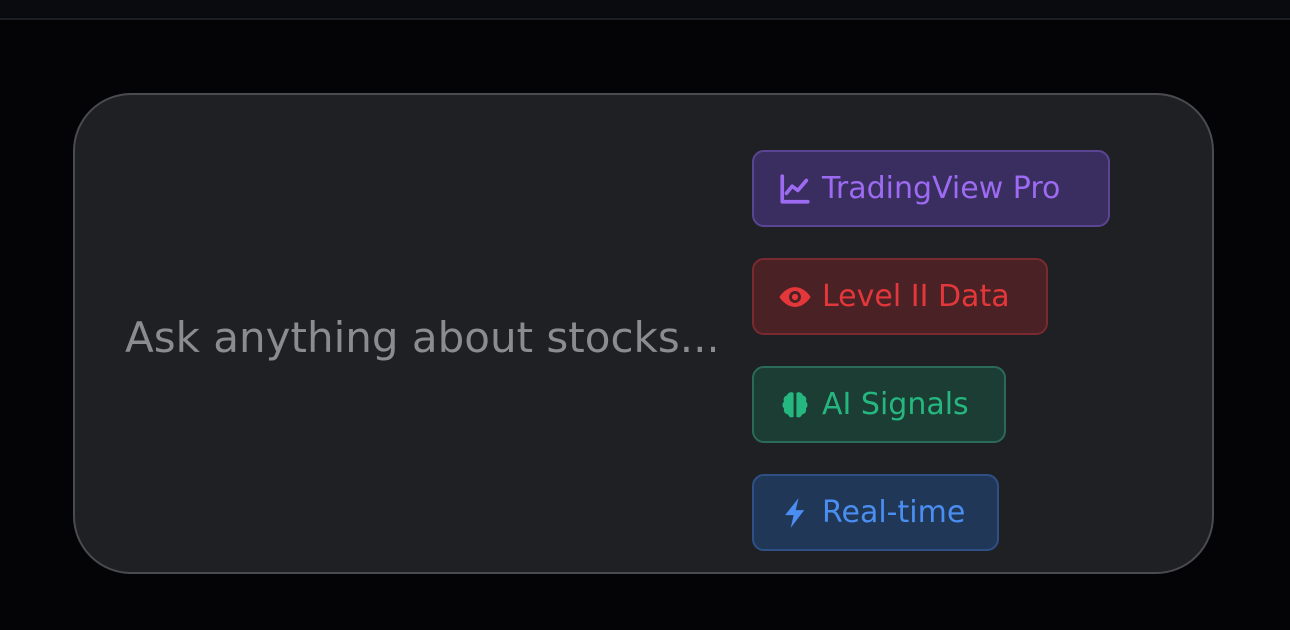 Image resolution: width=1290 pixels, height=630 pixels. I want to click on real-time-chip: Real-time, so click(875, 512).